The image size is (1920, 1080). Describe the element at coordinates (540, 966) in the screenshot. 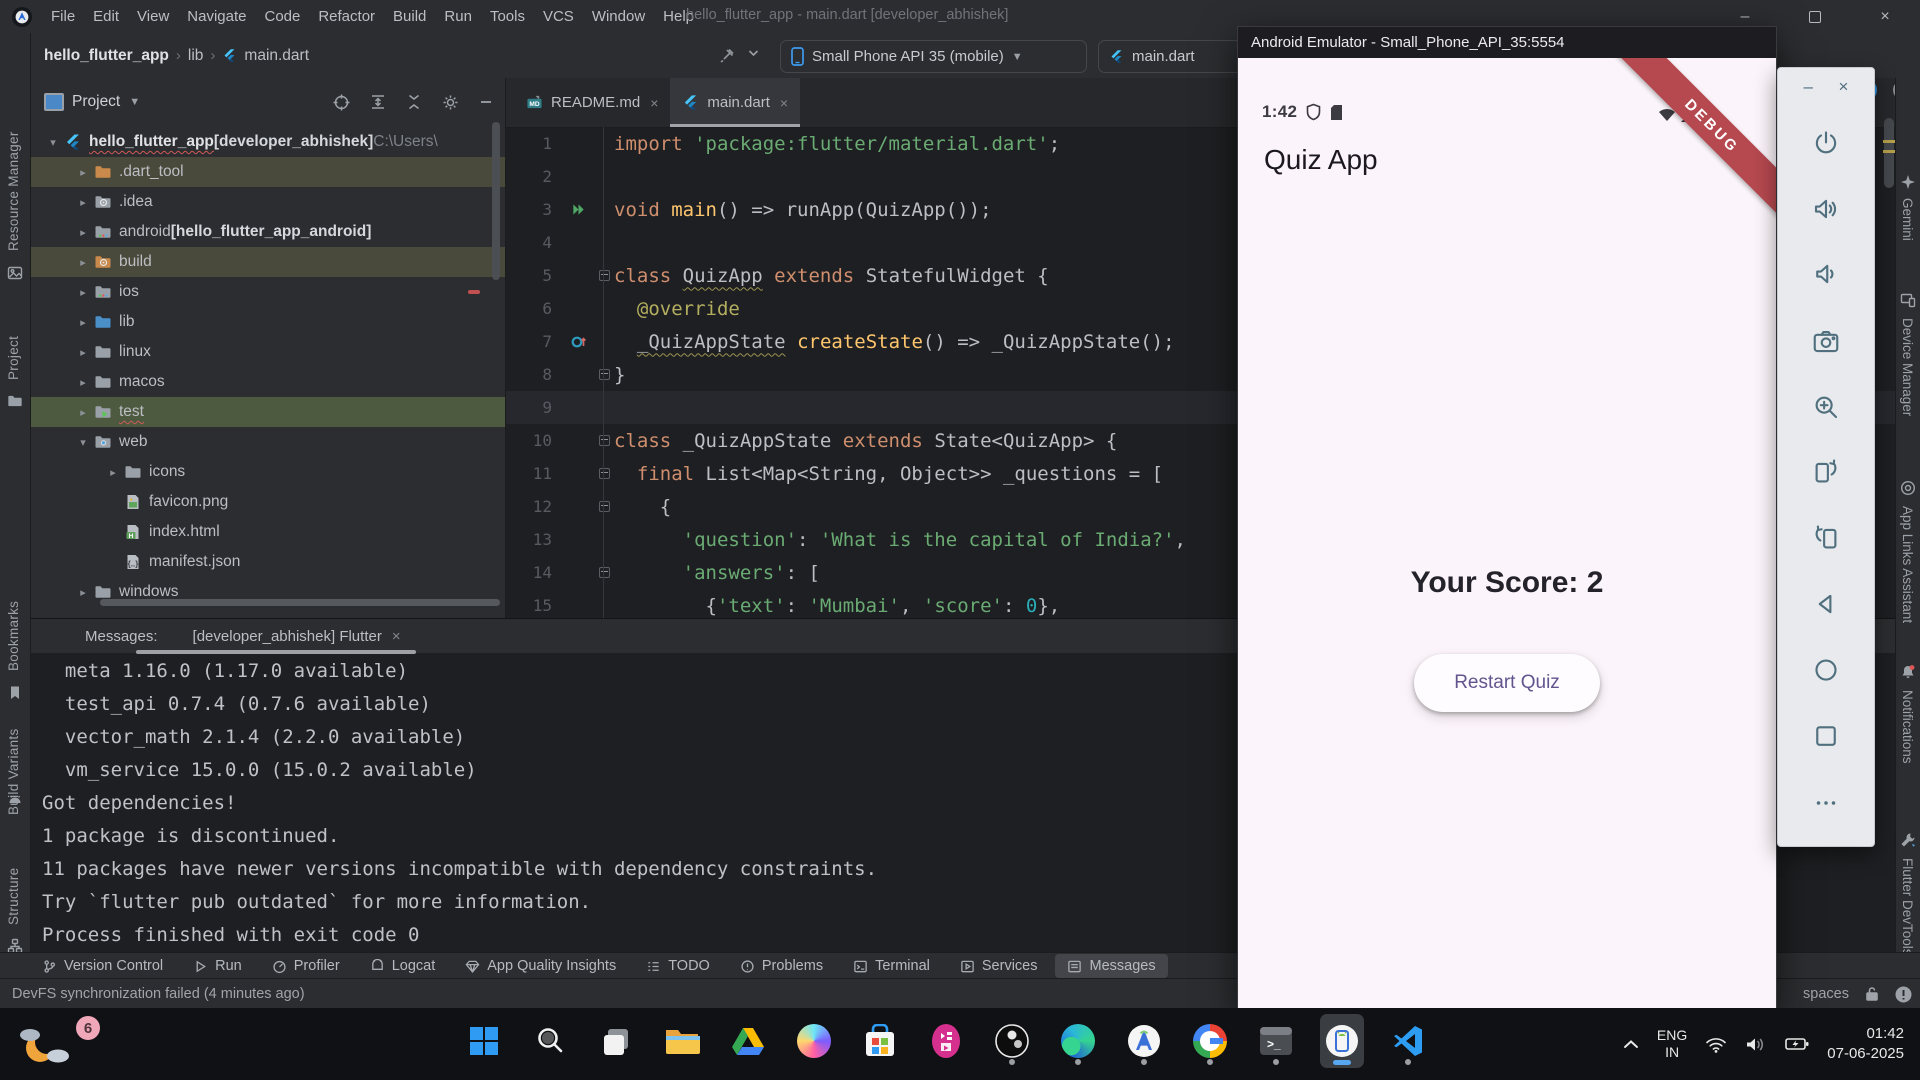

I see `tool-window-app-quality-insights: App Quality Insights` at that location.